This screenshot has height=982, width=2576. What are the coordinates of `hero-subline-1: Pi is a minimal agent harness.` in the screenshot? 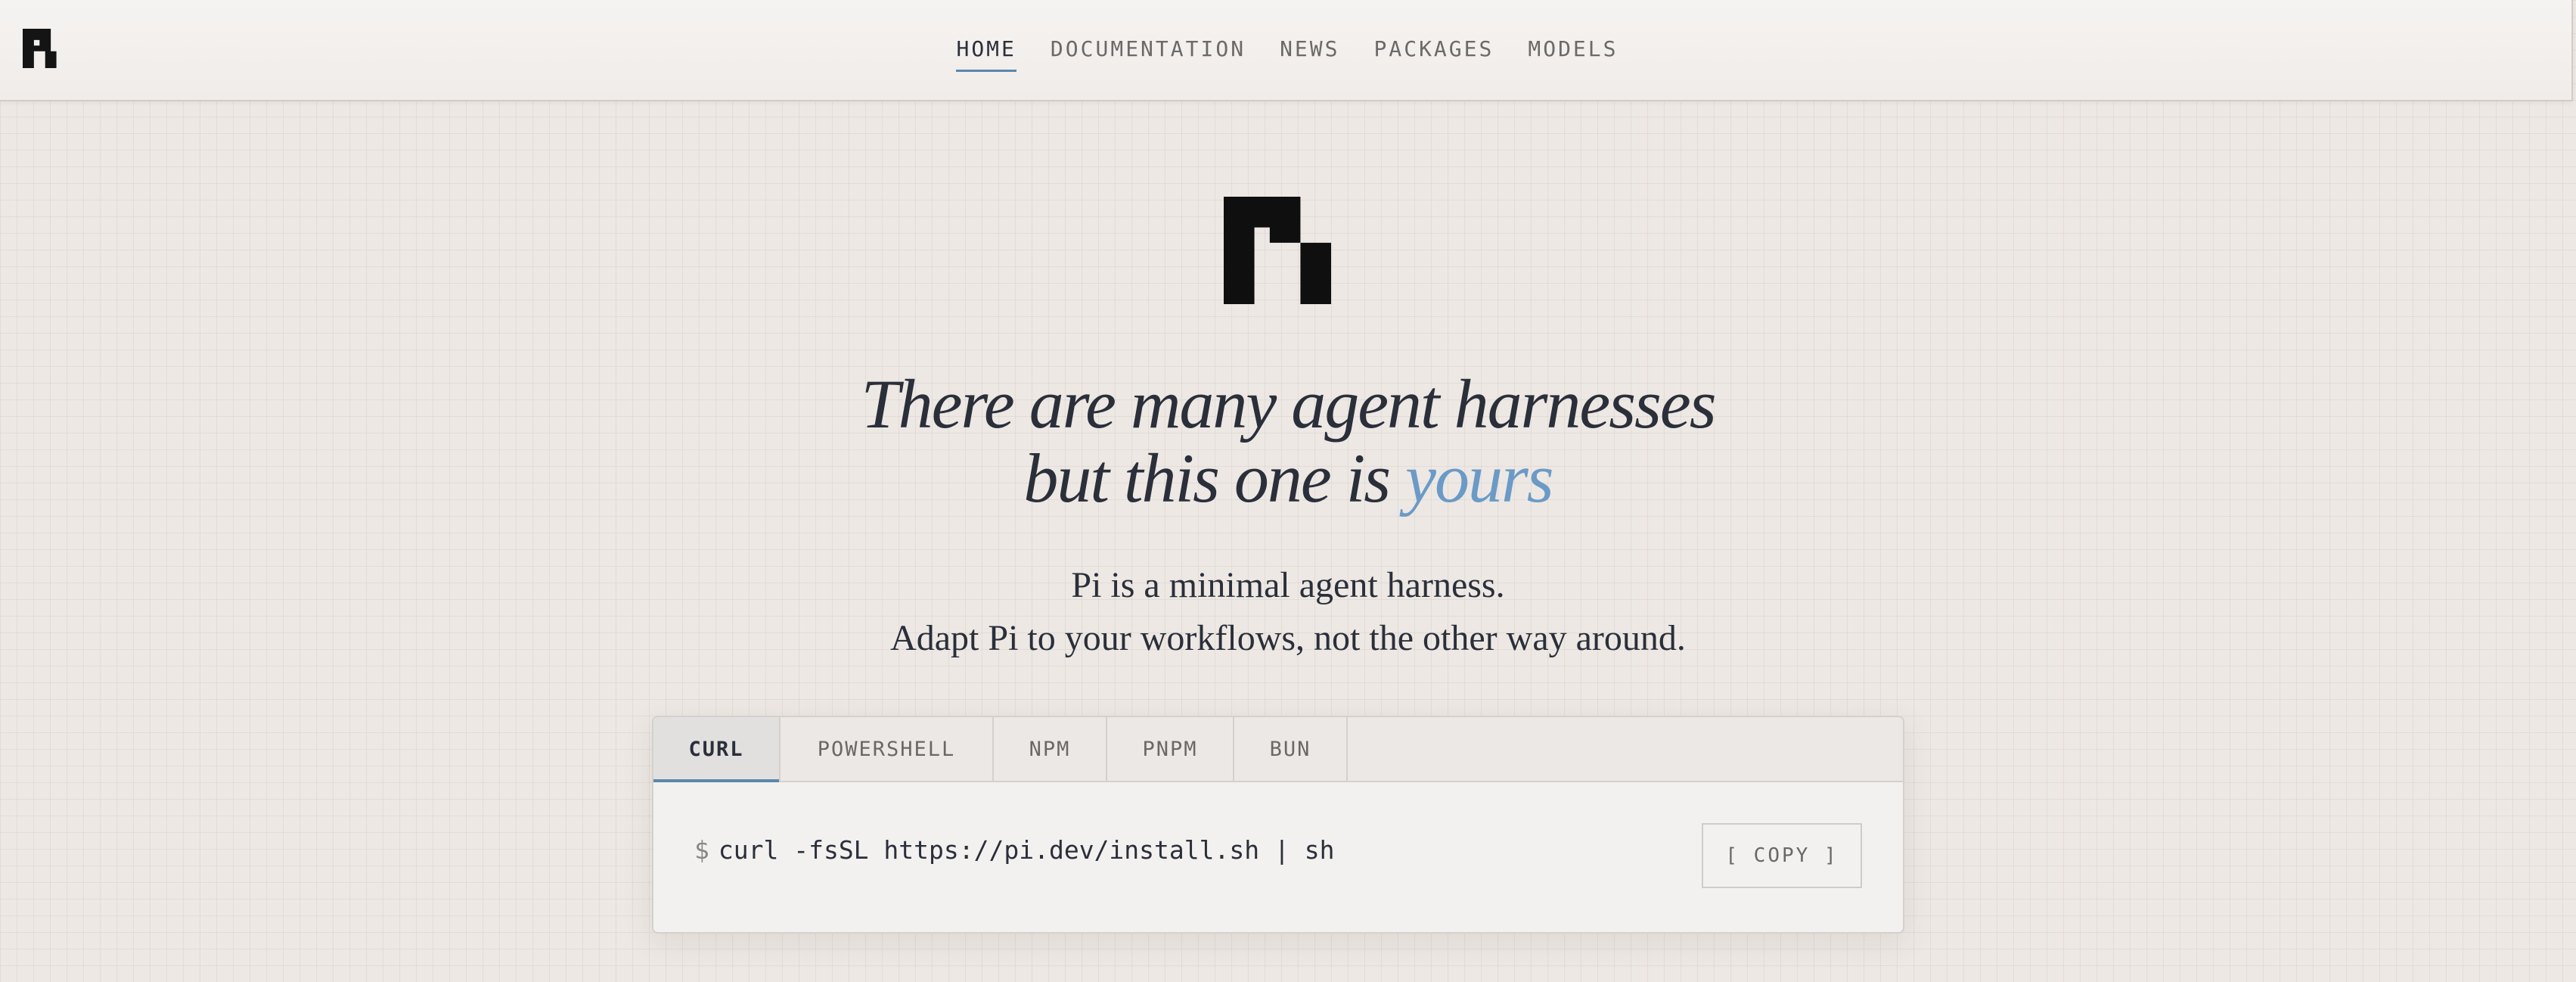 It's located at (1288, 585).